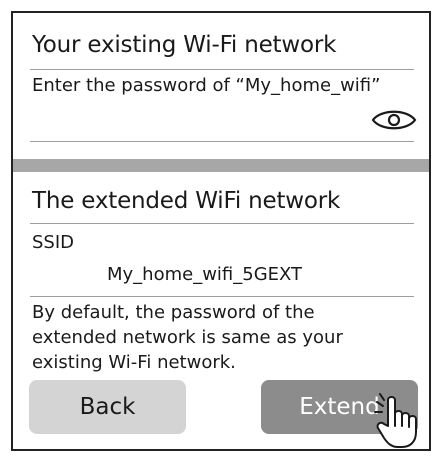 Image resolution: width=446 pixels, height=459 pixels. What do you see at coordinates (222, 141) in the screenshot?
I see `password-underline` at bounding box center [222, 141].